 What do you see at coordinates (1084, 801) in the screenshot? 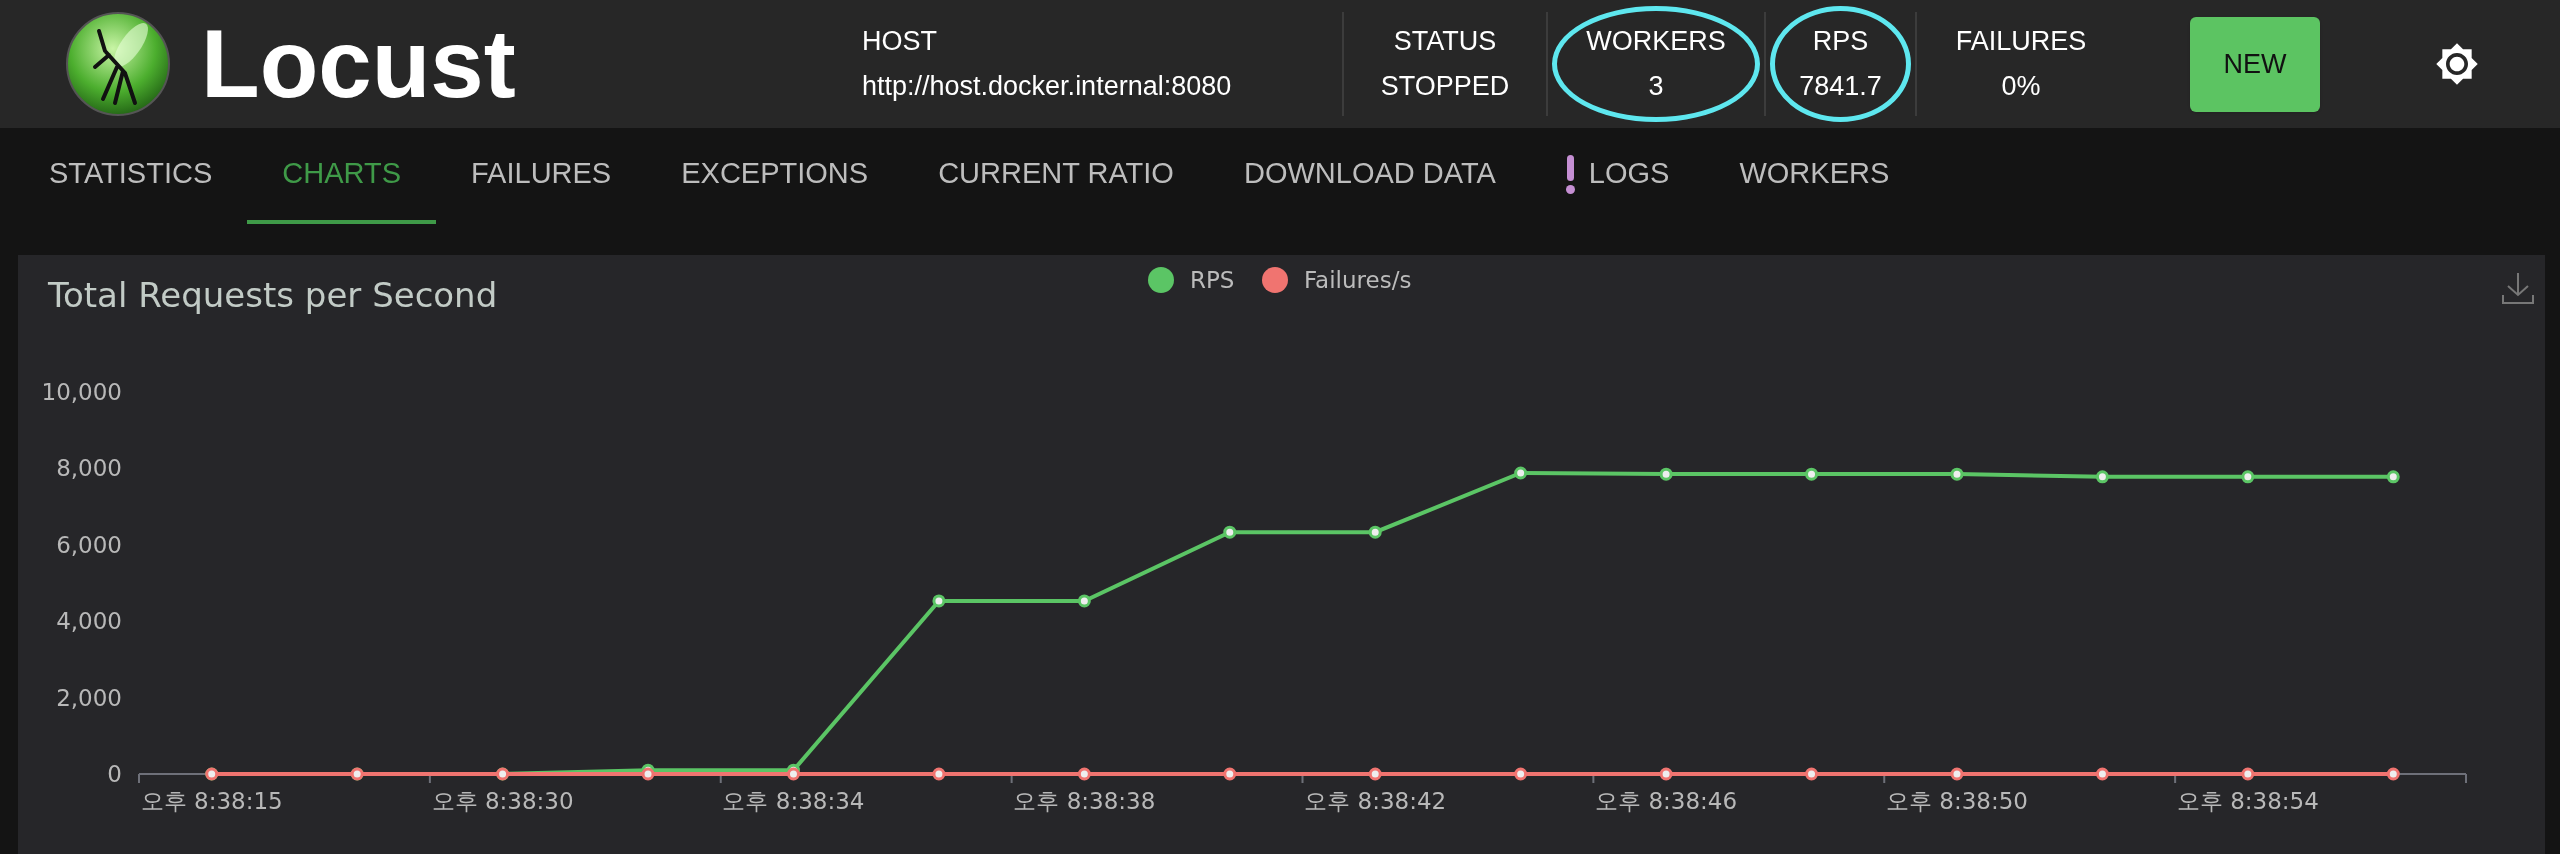
I see `x-axis-label: 오후 8:38:38` at bounding box center [1084, 801].